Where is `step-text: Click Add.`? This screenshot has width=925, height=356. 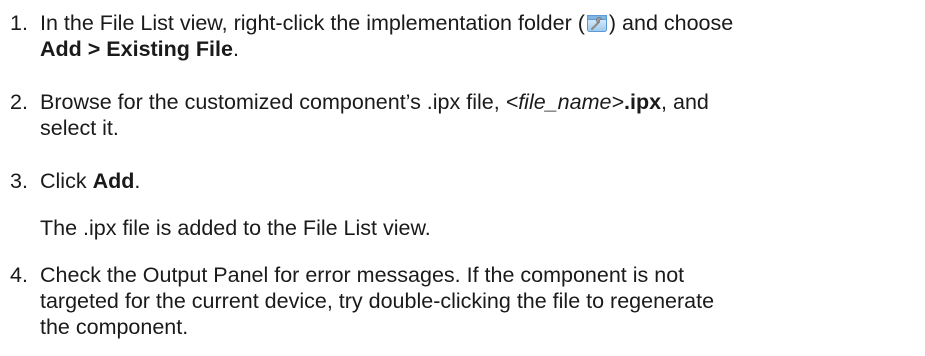
step-text: Click Add. is located at coordinates (90, 181).